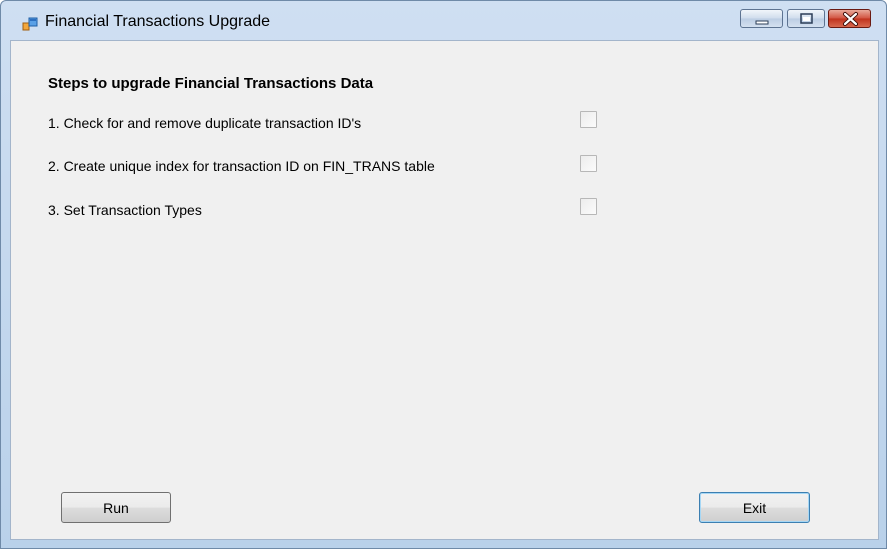  I want to click on window-title: Financial Transactions Upgrade, so click(158, 21).